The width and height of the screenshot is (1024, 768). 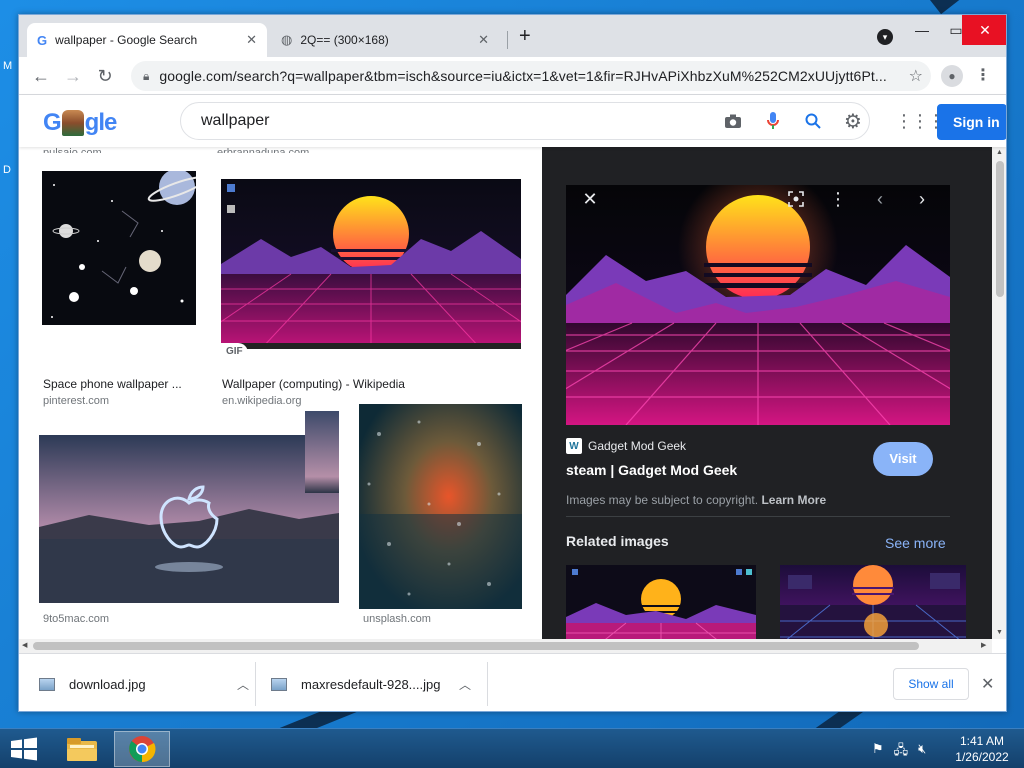 I want to click on clock-time: 1:41 AM, so click(x=982, y=741).